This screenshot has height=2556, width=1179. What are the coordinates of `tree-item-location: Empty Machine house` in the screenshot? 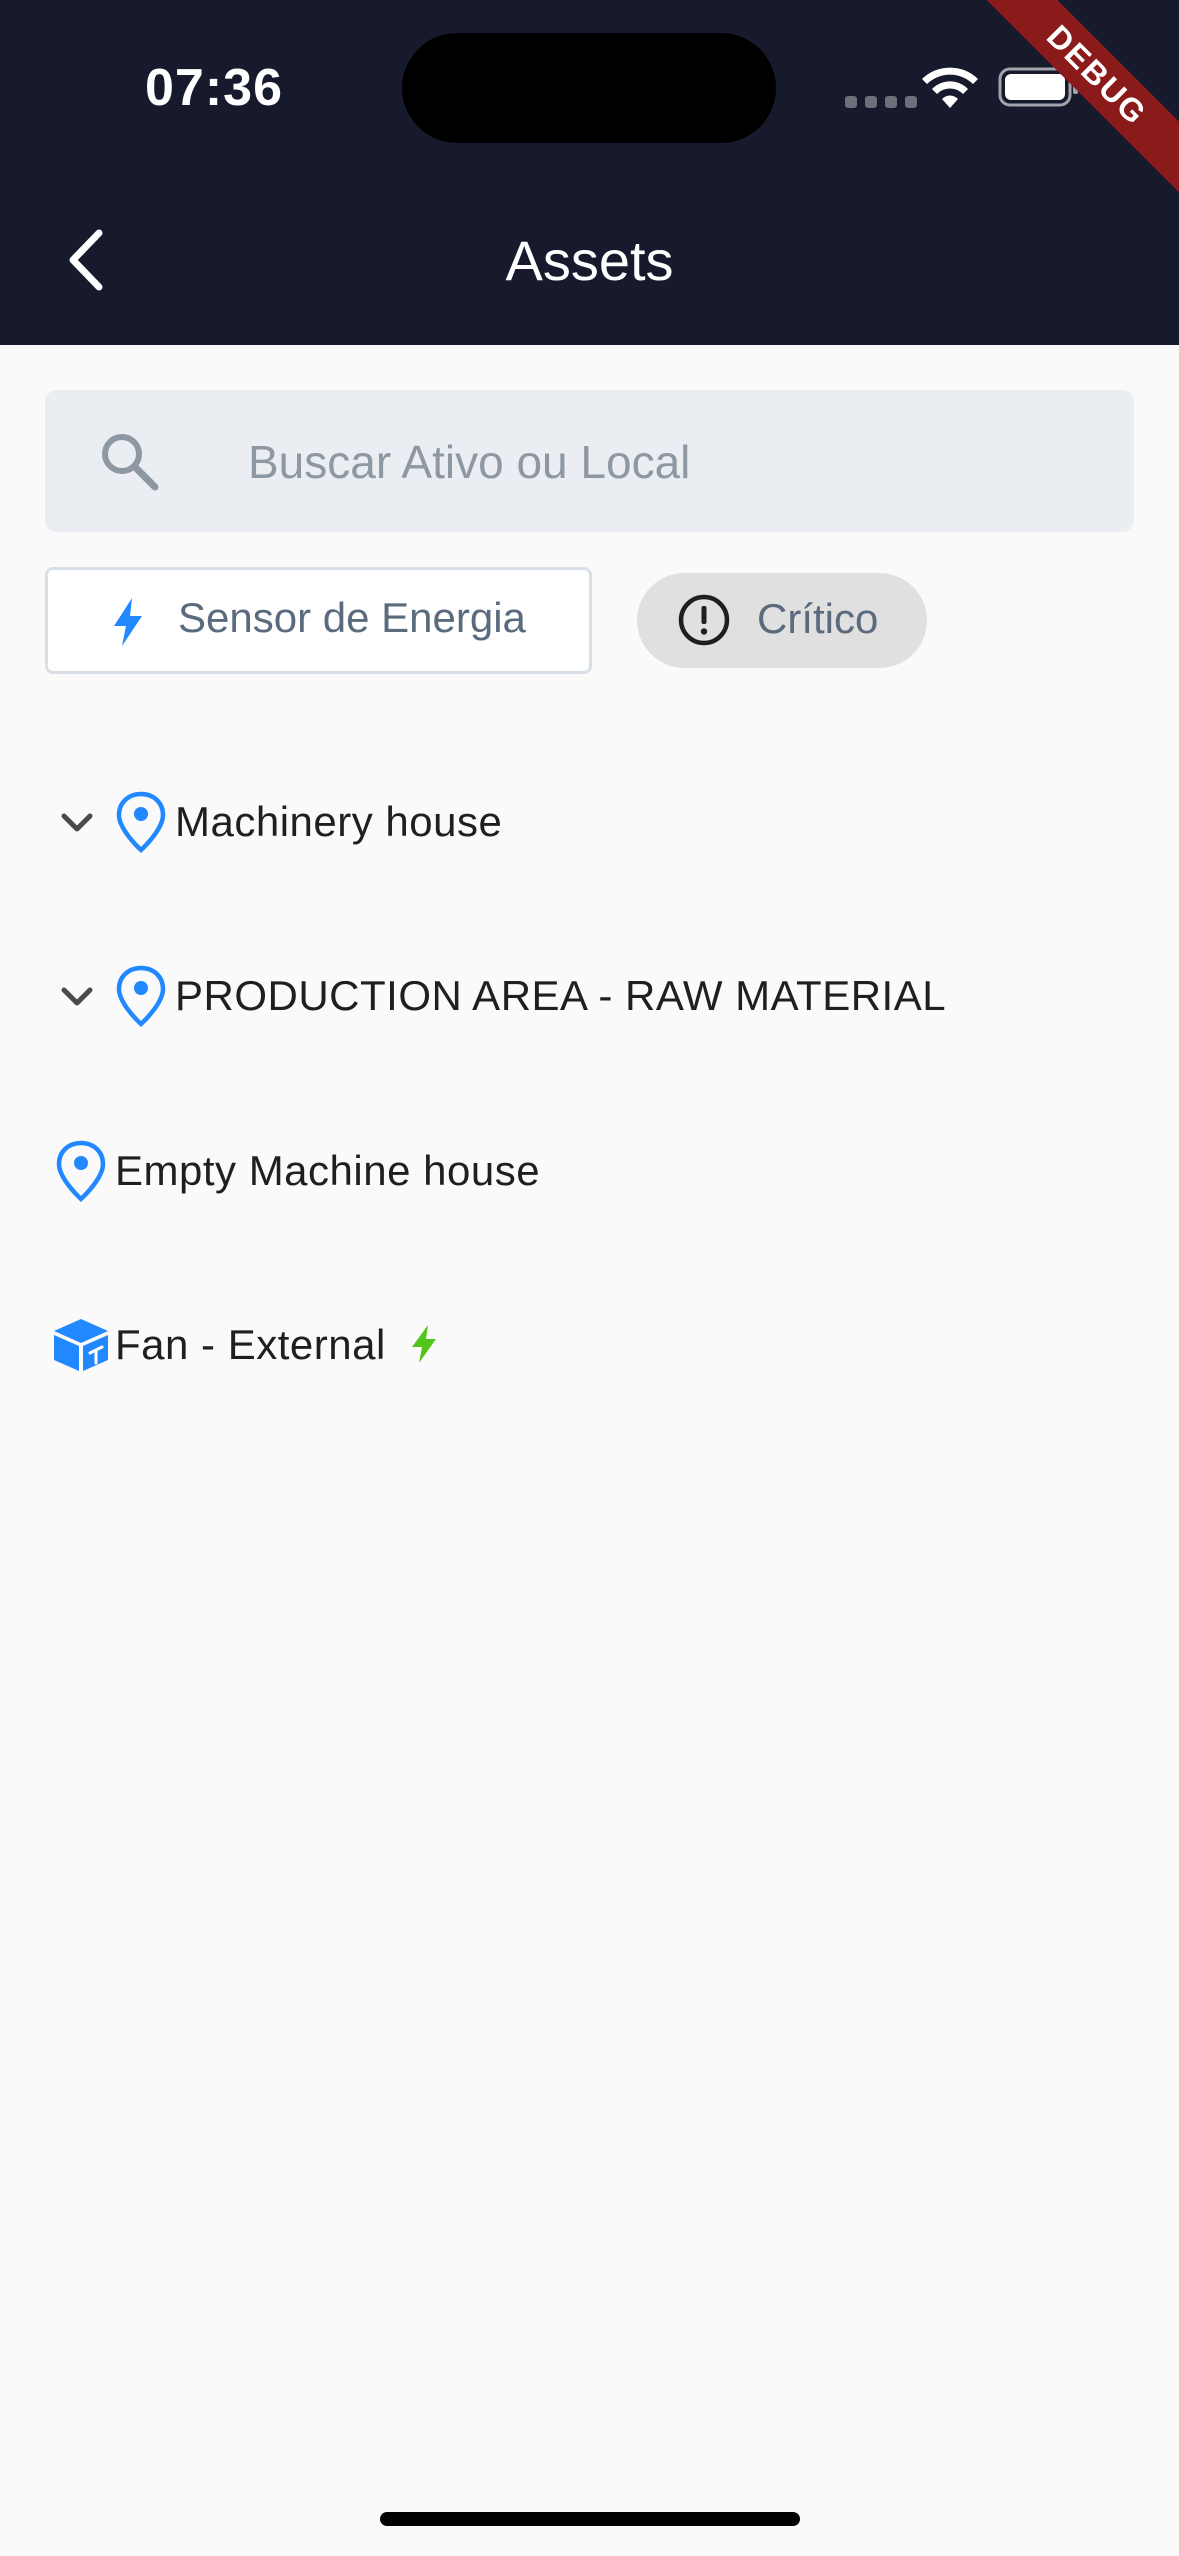 It's located at (505, 1174).